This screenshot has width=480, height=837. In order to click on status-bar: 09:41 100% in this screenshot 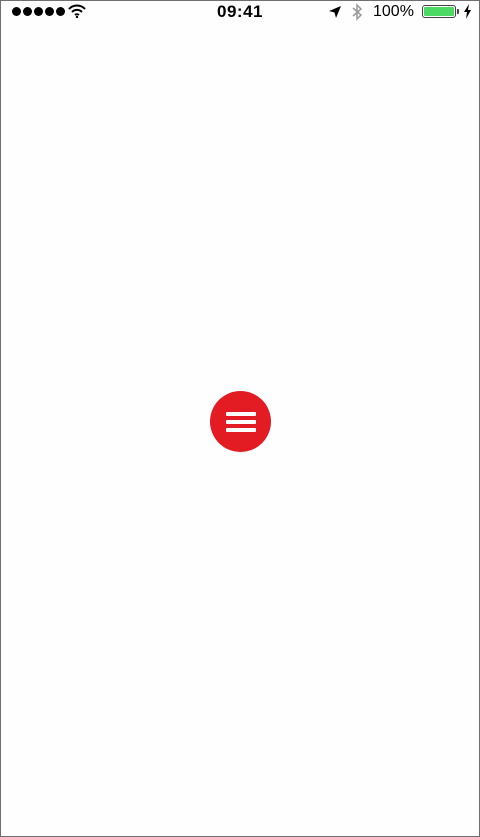, I will do `click(240, 13)`.